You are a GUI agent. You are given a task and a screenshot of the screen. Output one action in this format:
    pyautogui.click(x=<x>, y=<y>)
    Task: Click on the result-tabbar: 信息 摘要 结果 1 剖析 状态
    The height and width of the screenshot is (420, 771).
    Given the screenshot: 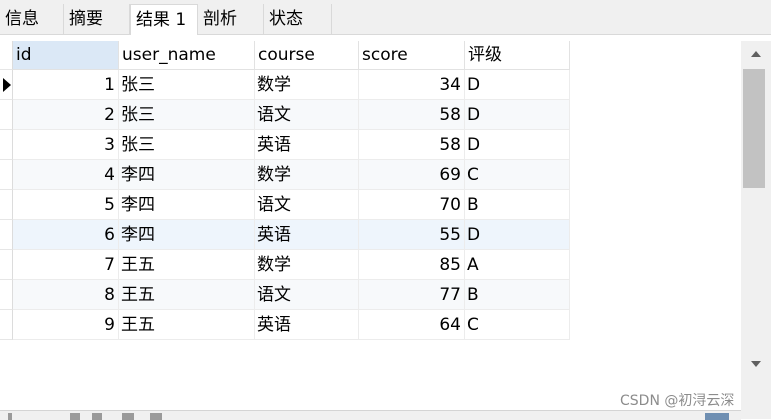 What is the action you would take?
    pyautogui.click(x=385, y=17)
    